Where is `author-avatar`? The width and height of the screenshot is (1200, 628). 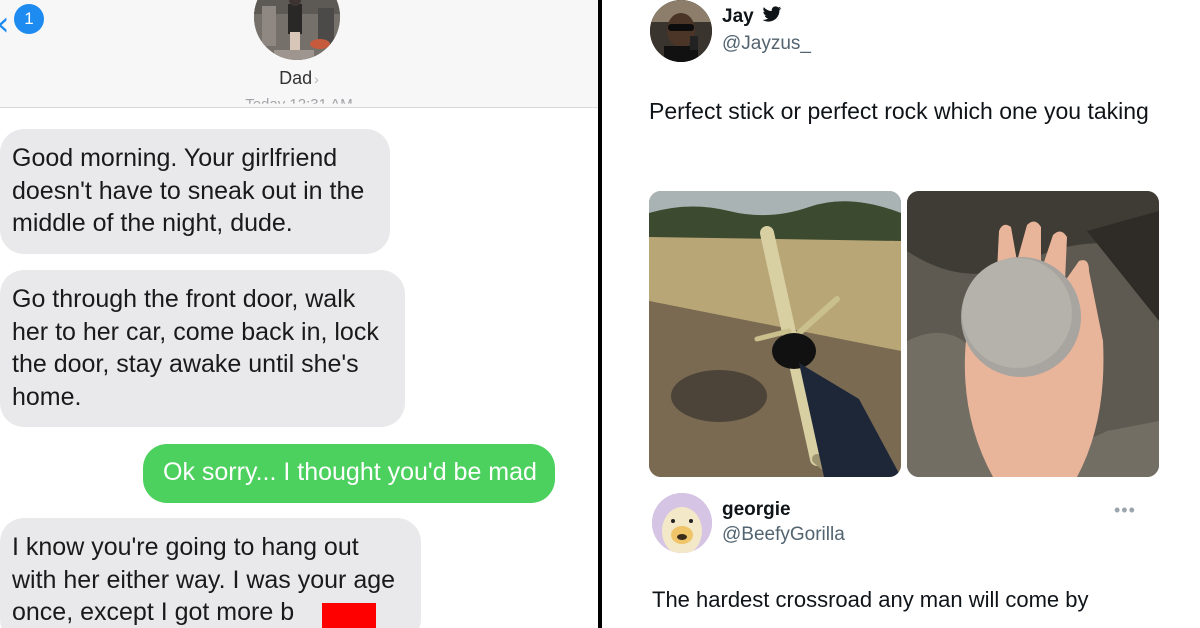 author-avatar is located at coordinates (681, 31).